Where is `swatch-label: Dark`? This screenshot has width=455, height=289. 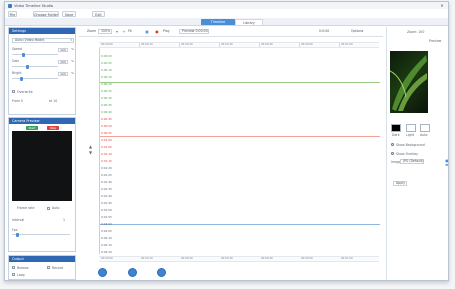
swatch-label: Dark is located at coordinates (396, 135).